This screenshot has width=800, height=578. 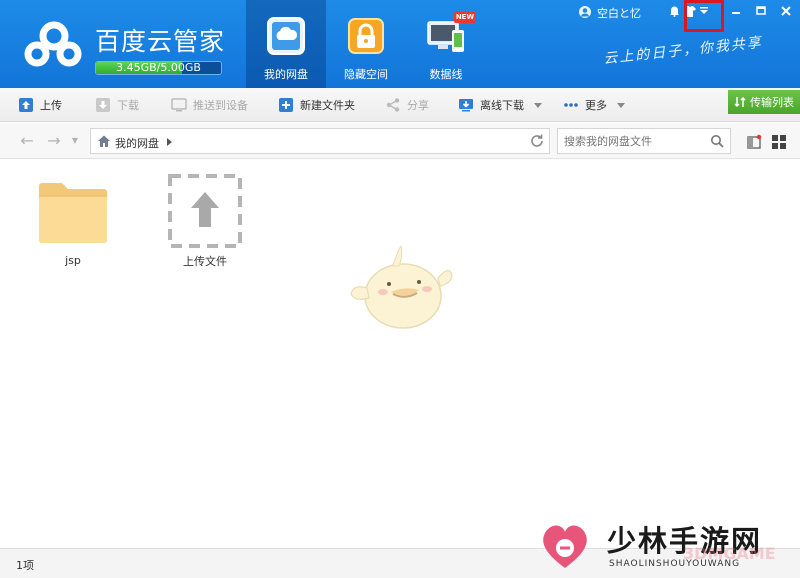 I want to click on tab-hidden-space-label: 隐藏空间, so click(x=366, y=74).